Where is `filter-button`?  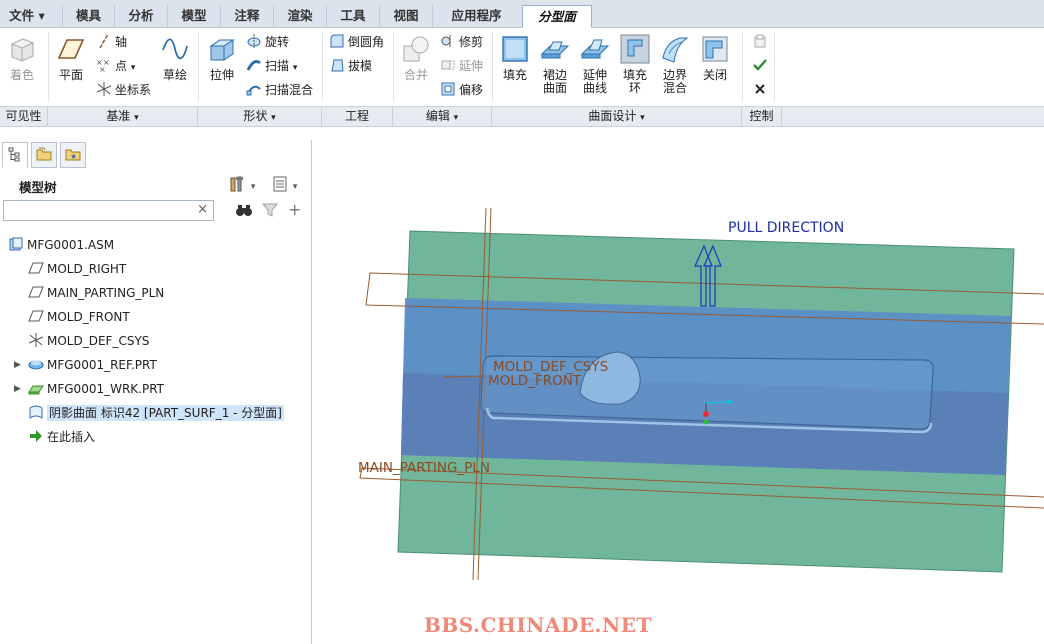 filter-button is located at coordinates (270, 211).